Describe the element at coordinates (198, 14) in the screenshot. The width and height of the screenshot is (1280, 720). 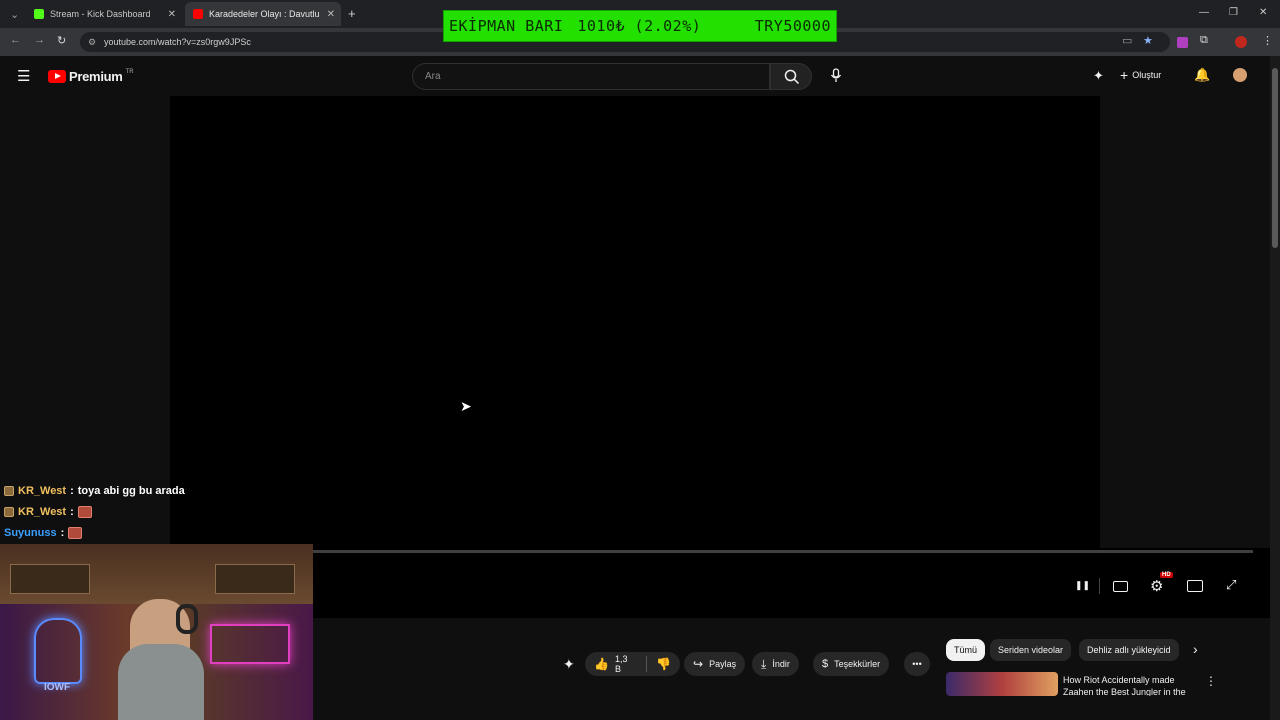
I see `youtube-icon` at that location.